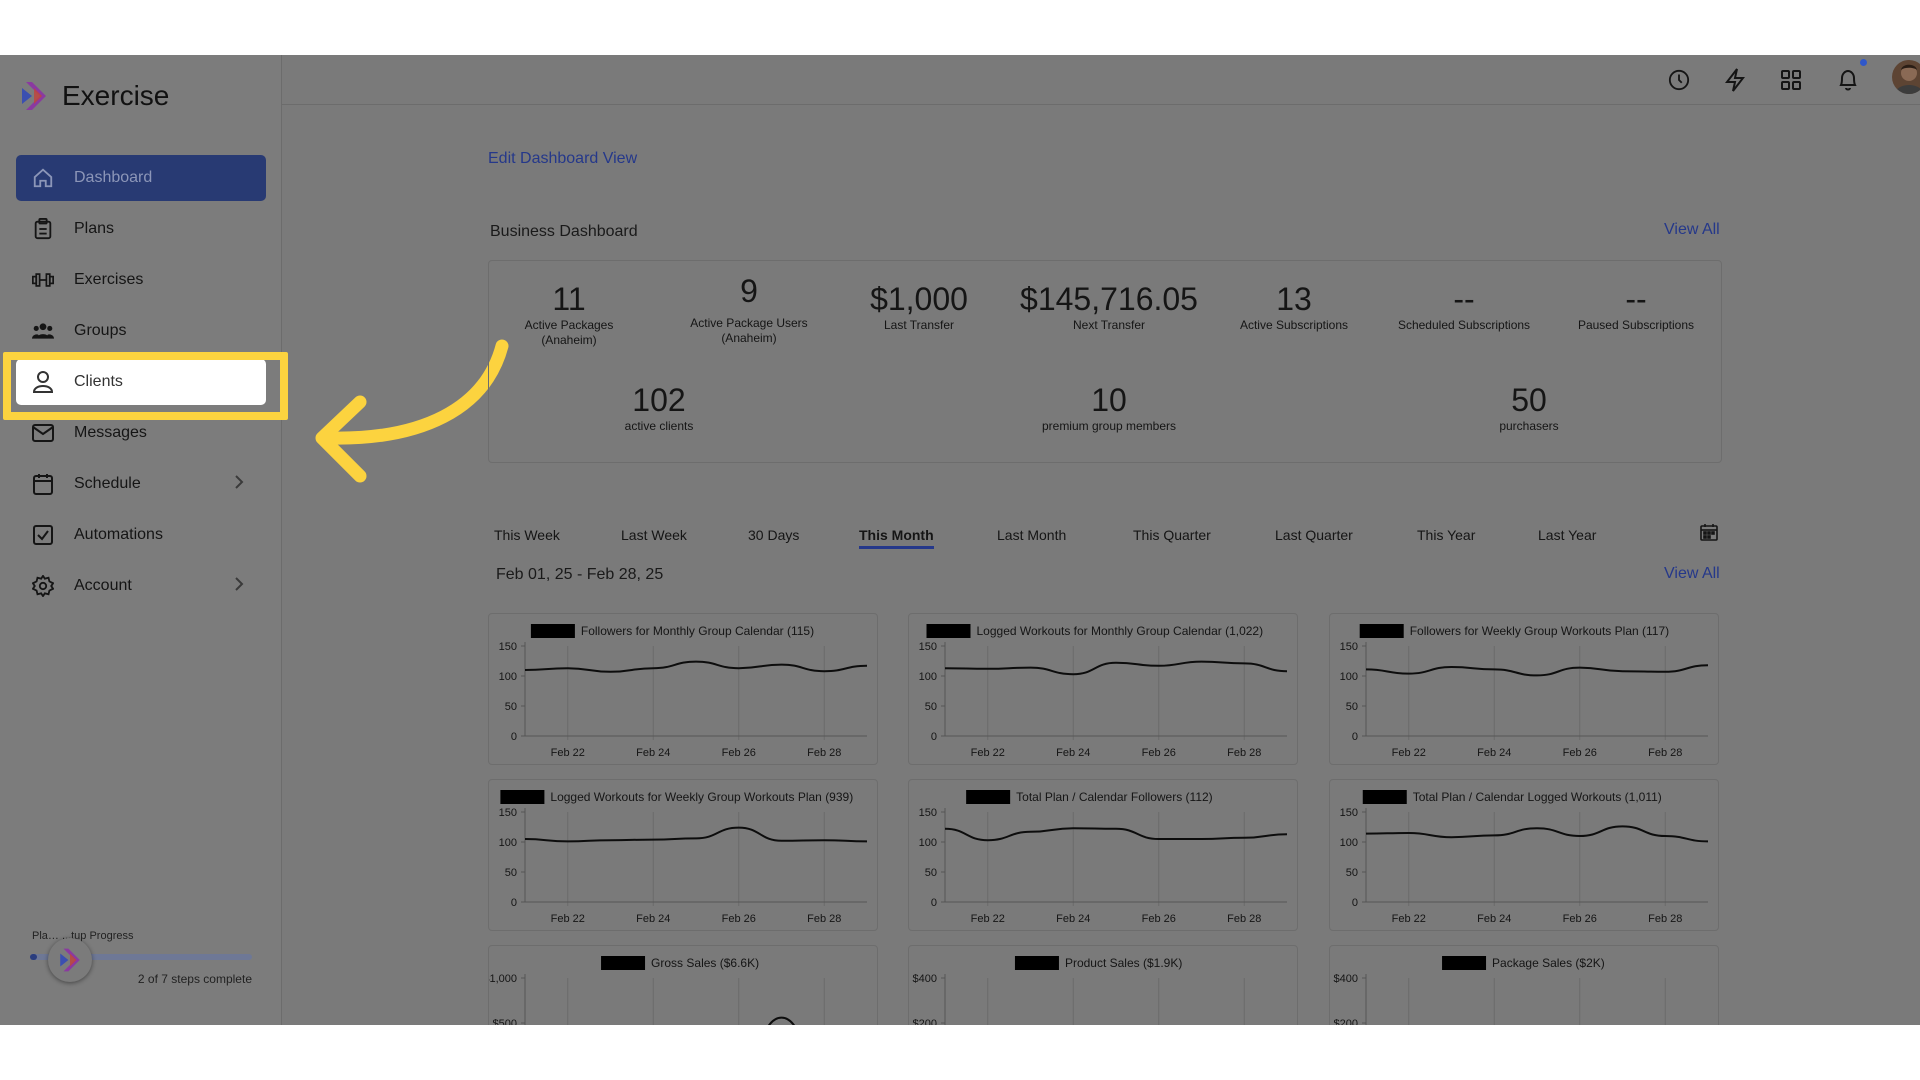  What do you see at coordinates (683, 985) in the screenshot?
I see `chart-card: Gross Sales ($6.6K) $1,000 $500` at bounding box center [683, 985].